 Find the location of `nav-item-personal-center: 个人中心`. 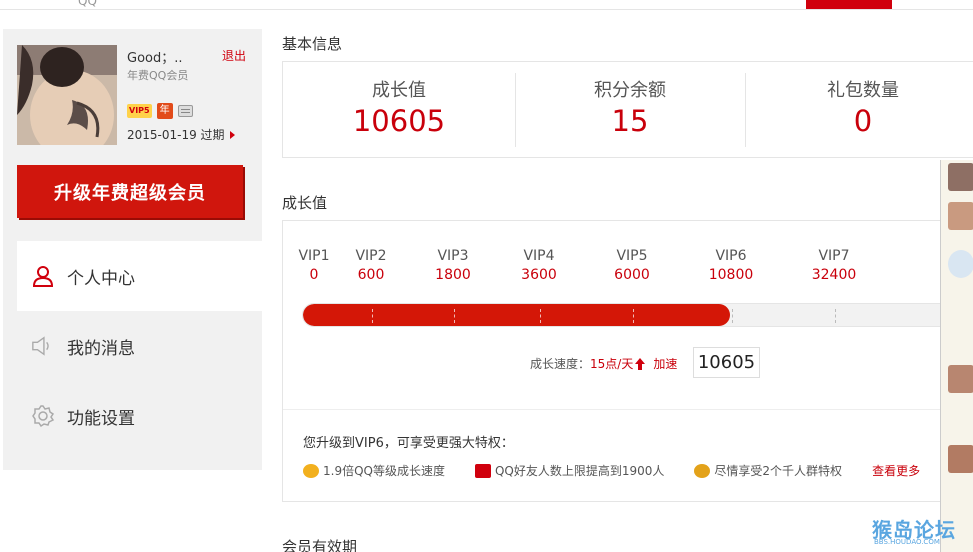

nav-item-personal-center: 个人中心 is located at coordinates (139, 276).